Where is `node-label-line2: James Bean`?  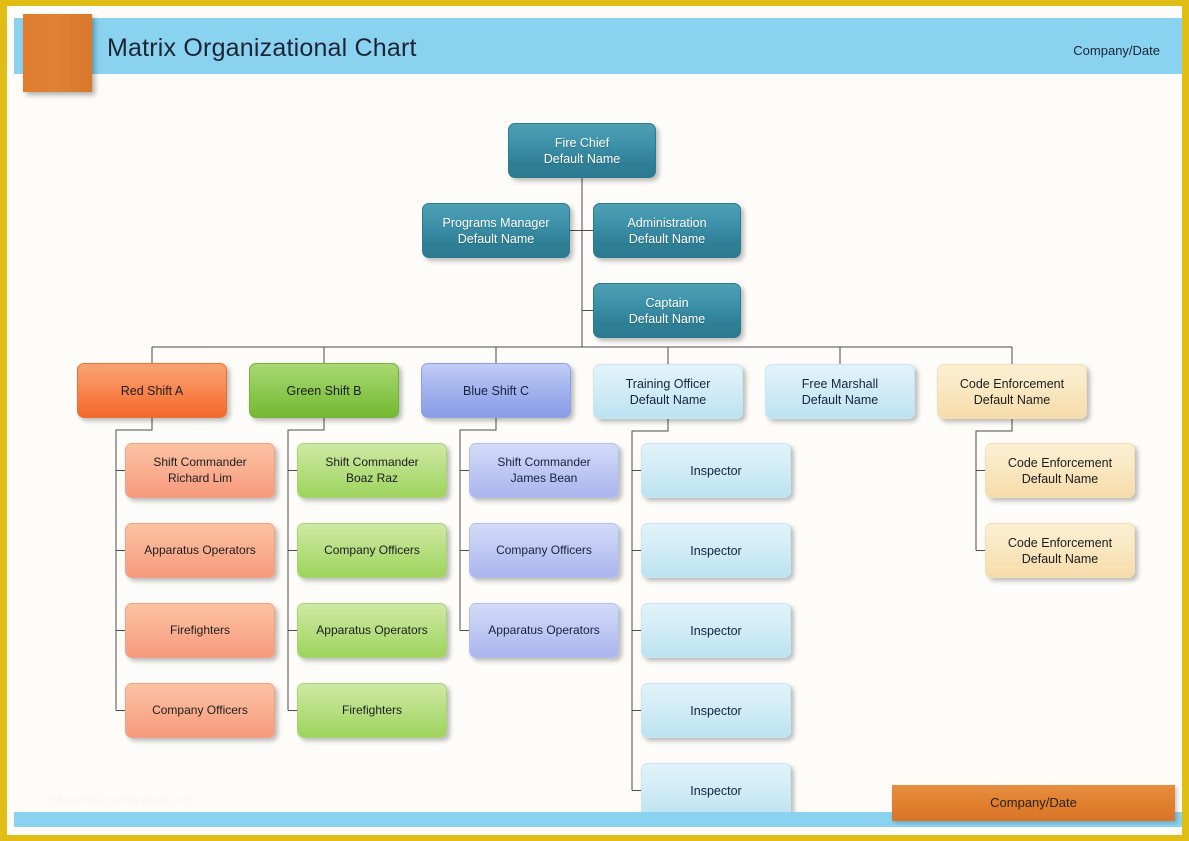 node-label-line2: James Bean is located at coordinates (544, 477).